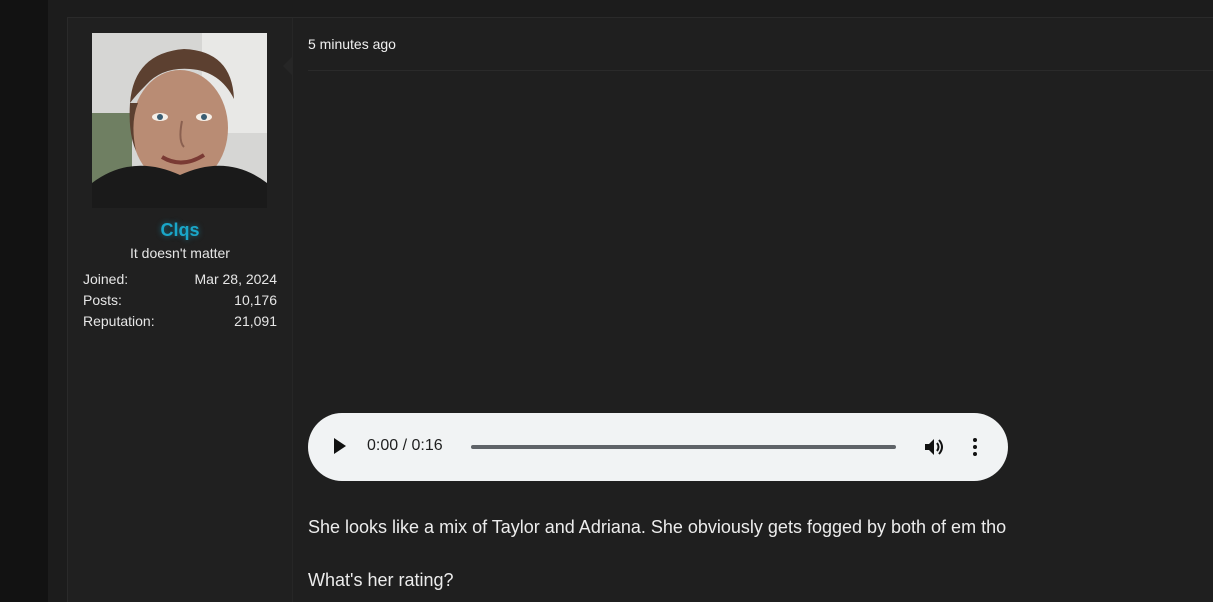  I want to click on stat-joined: Joined: Mar 28, 2024, so click(180, 279).